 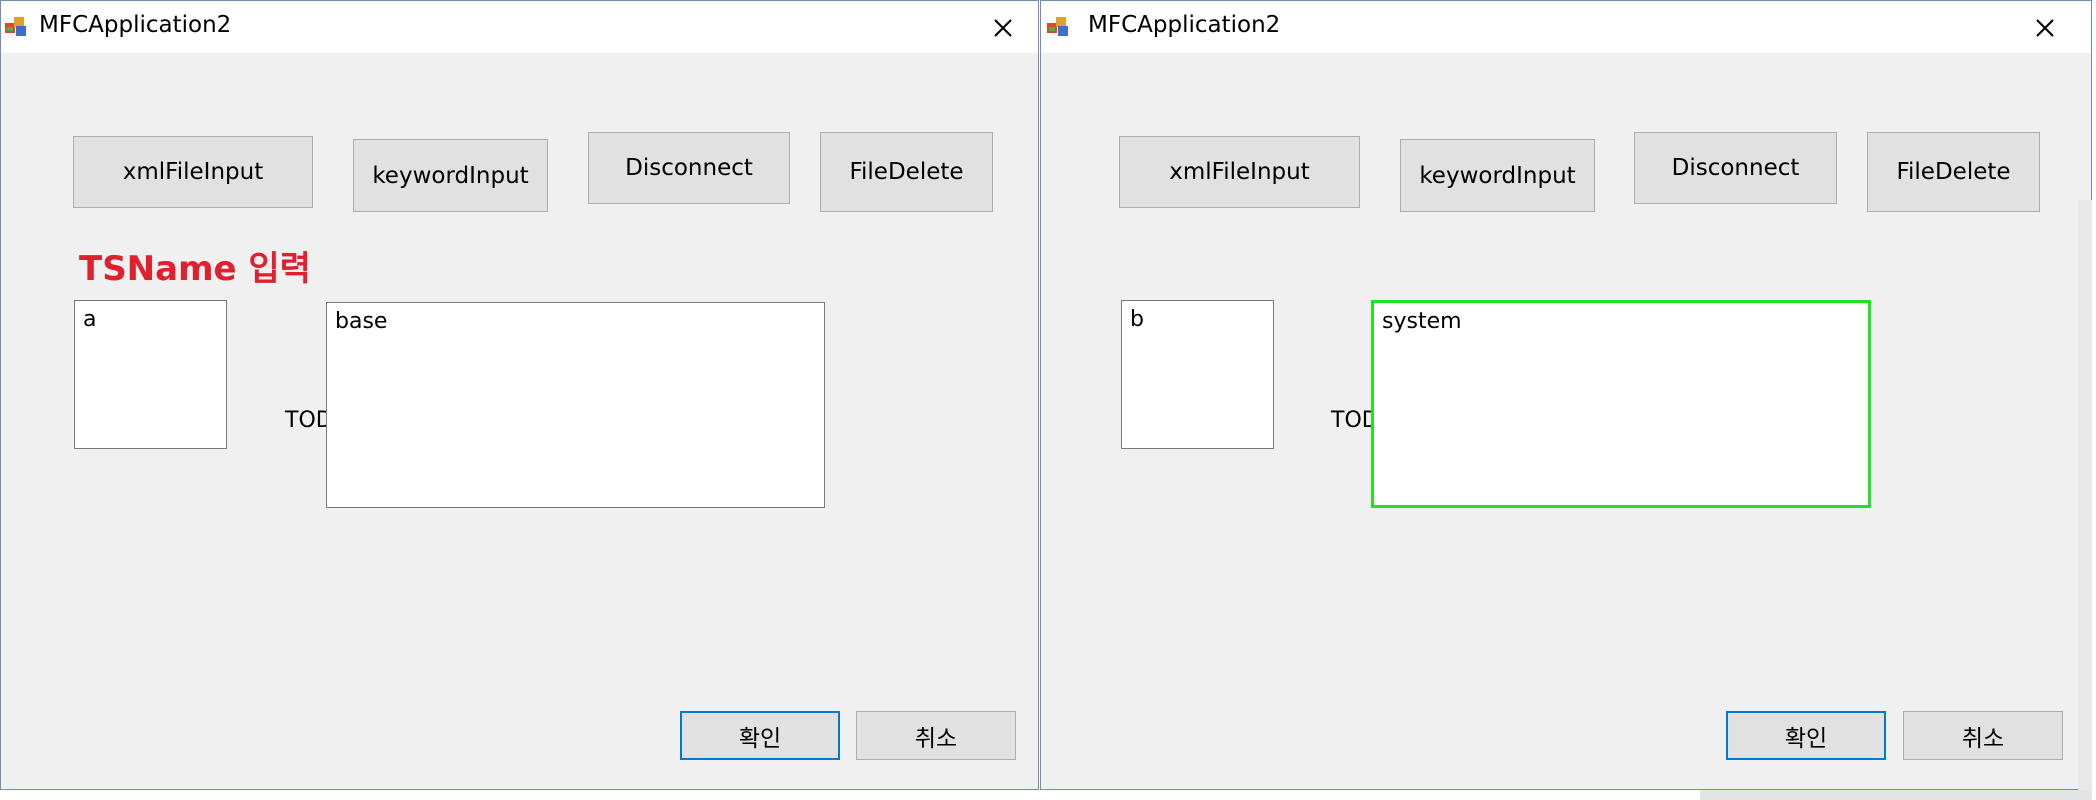 I want to click on tod-edit-highlighted: system, so click(x=1621, y=404).